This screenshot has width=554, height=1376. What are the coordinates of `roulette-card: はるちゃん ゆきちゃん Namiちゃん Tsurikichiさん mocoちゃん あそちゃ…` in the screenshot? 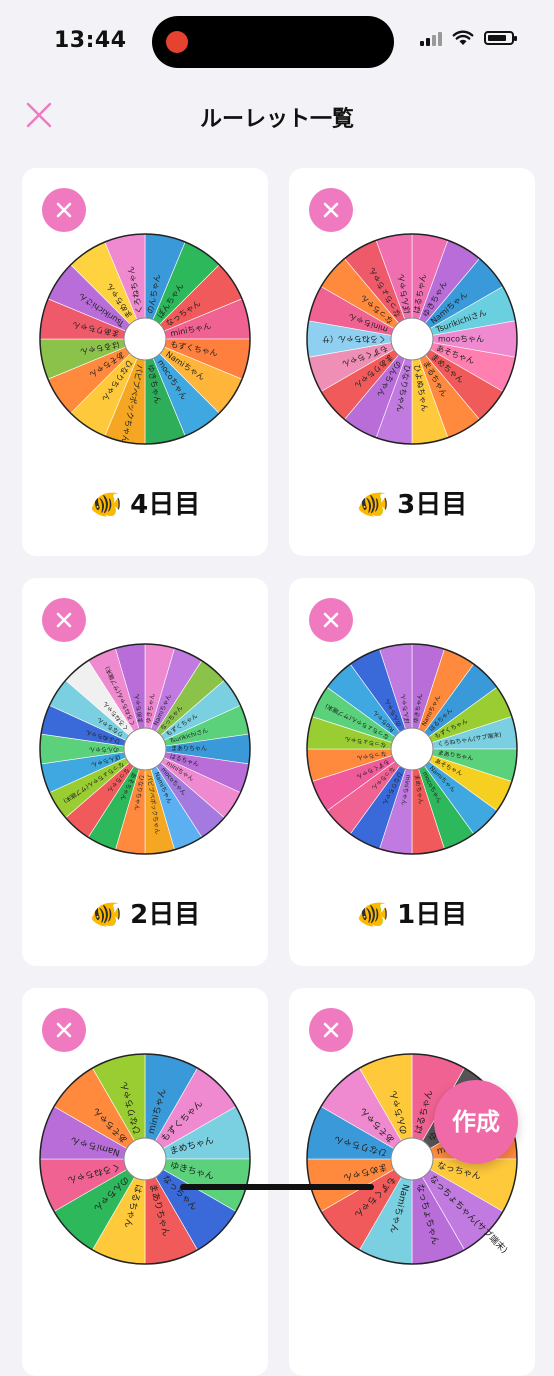 It's located at (412, 362).